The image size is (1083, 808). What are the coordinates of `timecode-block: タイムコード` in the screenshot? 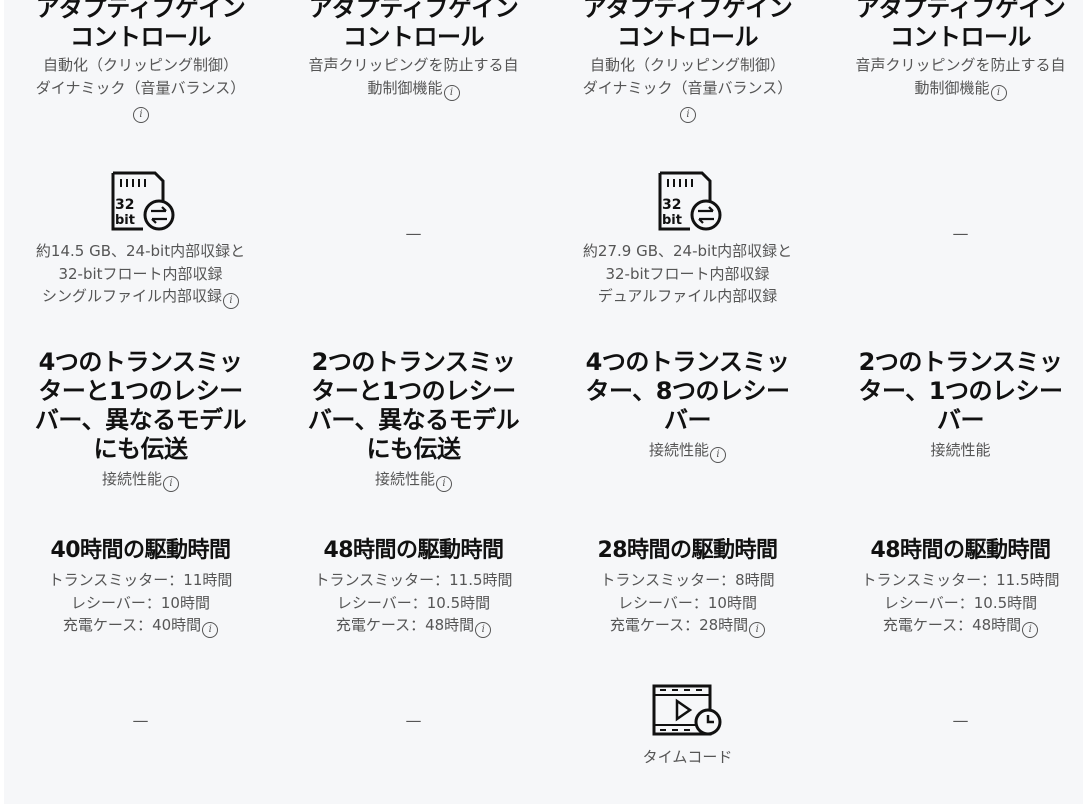 It's located at (687, 726).